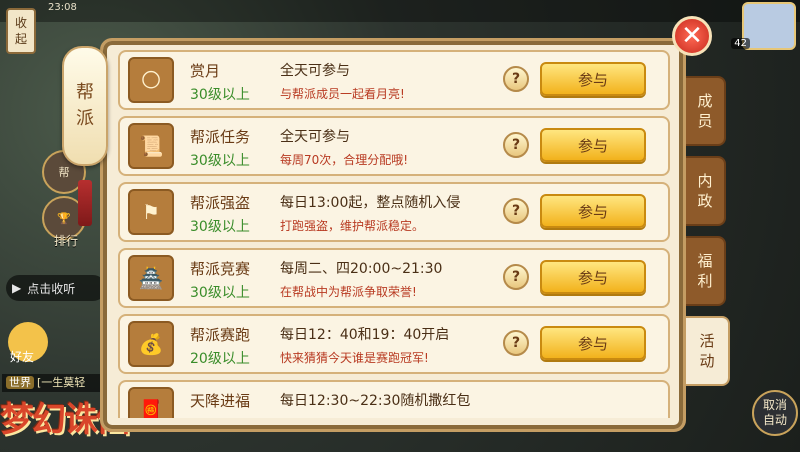 The image size is (800, 452). I want to click on play-icon: ▶, so click(17, 288).